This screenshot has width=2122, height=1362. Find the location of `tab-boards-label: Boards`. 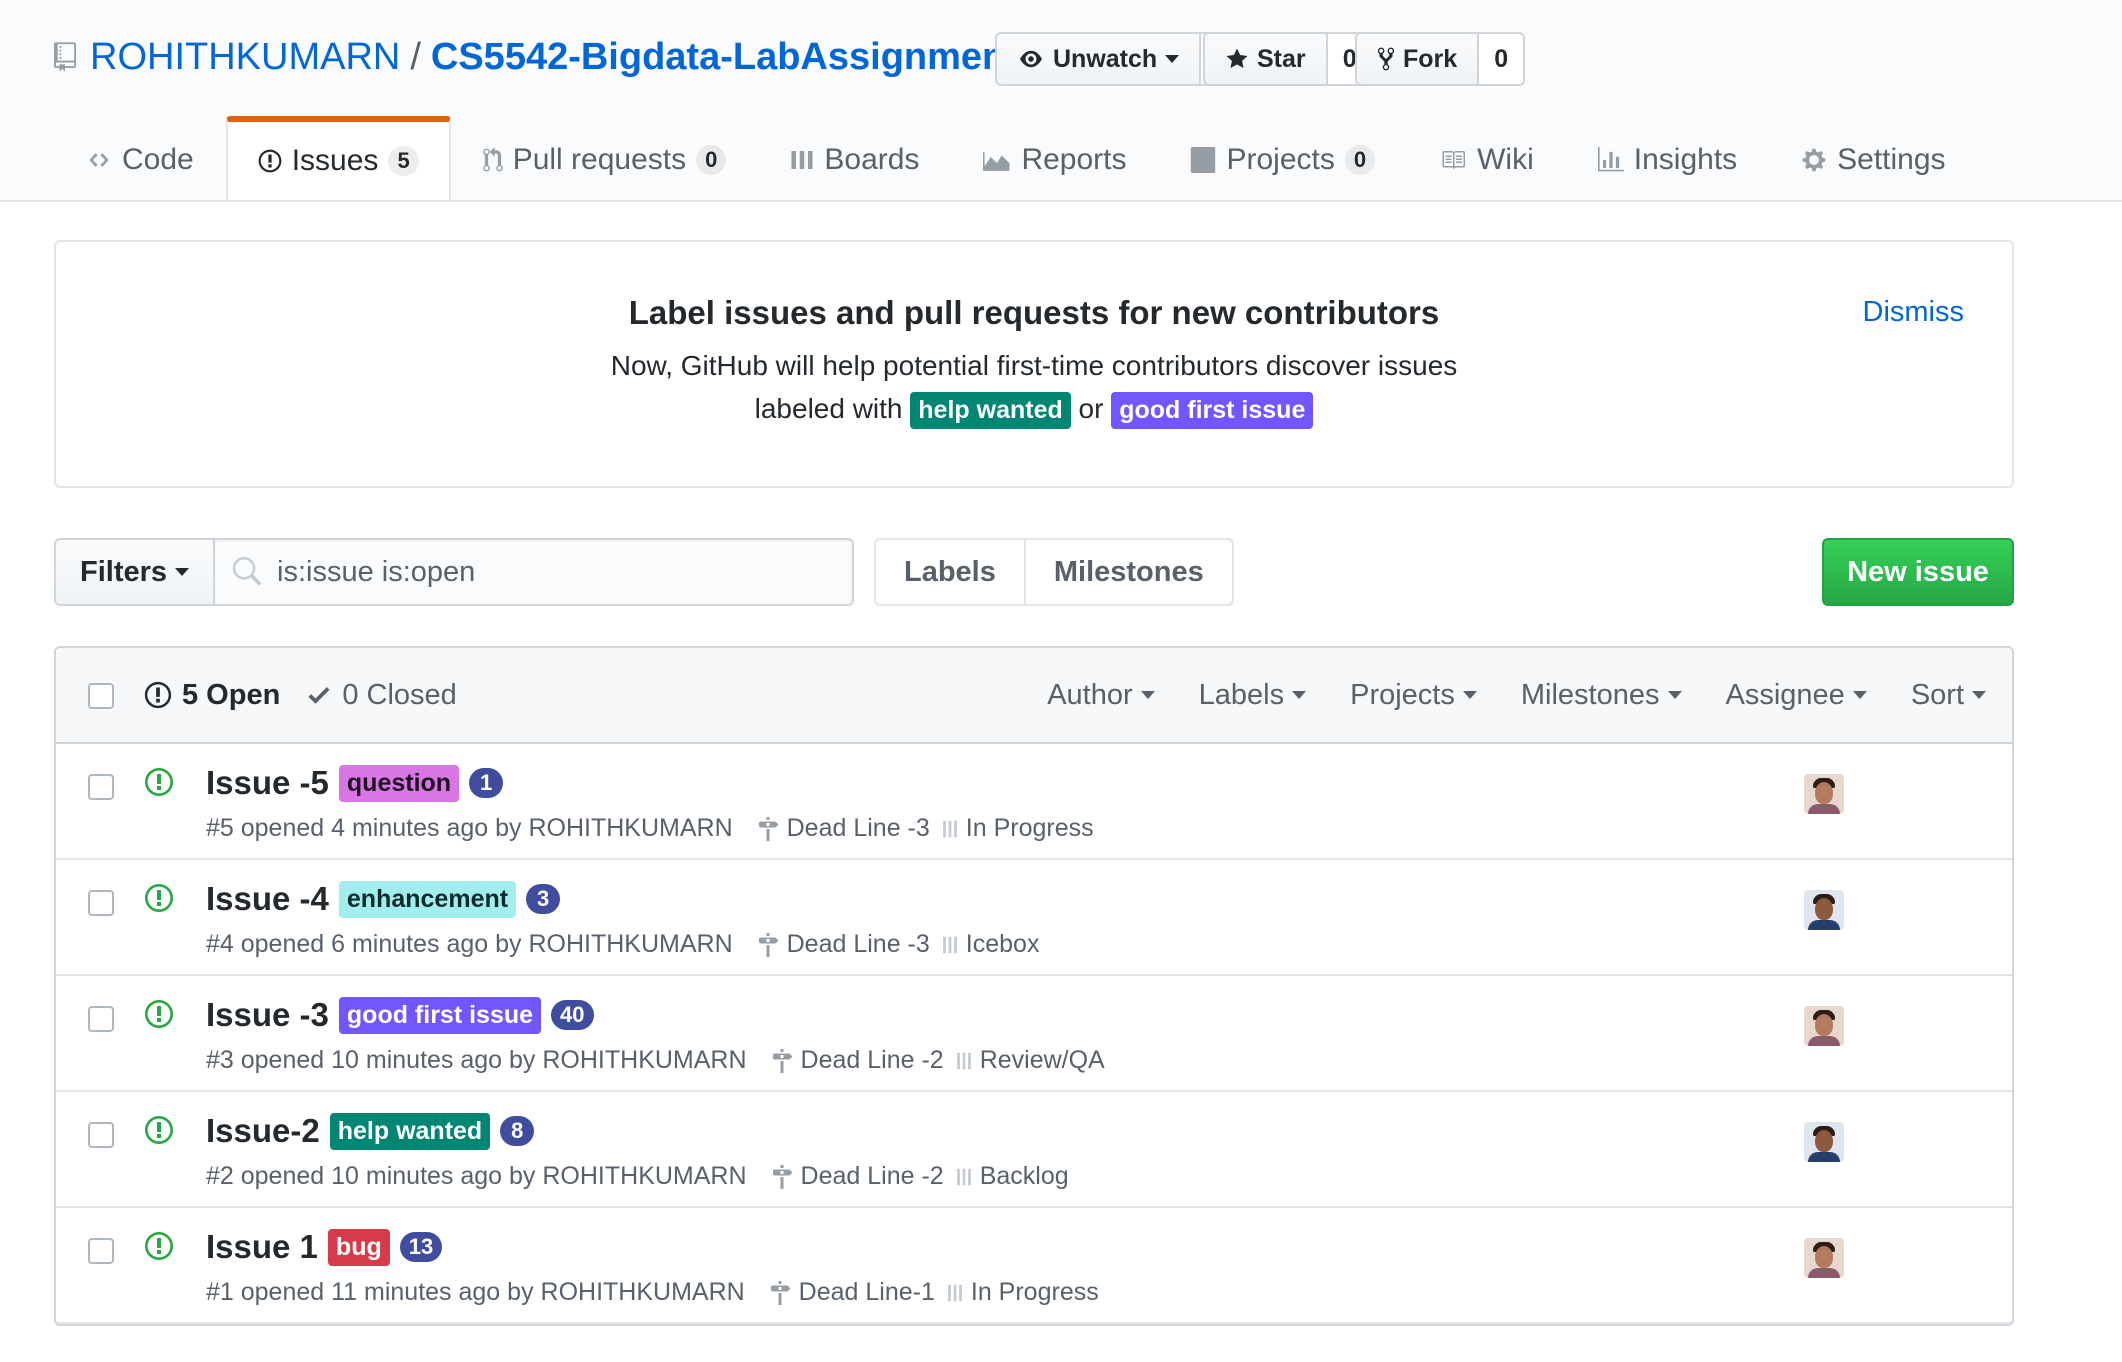

tab-boards-label: Boards is located at coordinates (872, 159).